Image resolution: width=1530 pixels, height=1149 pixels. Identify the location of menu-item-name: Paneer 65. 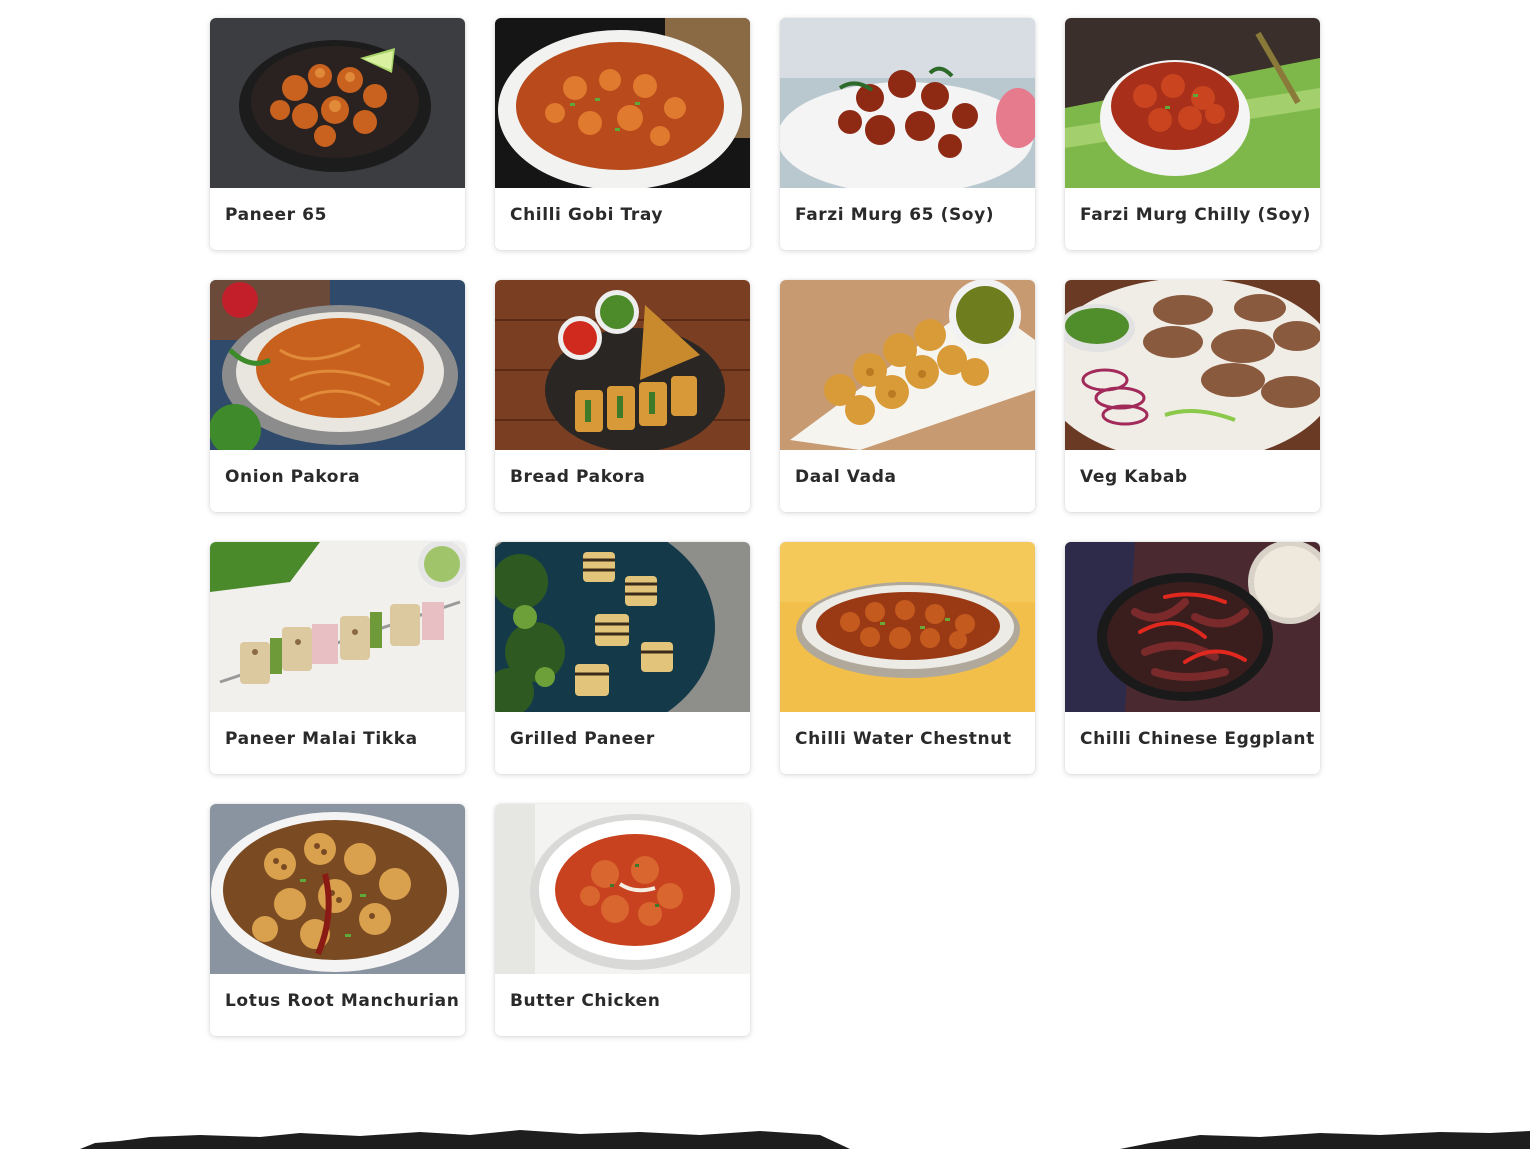
(276, 215).